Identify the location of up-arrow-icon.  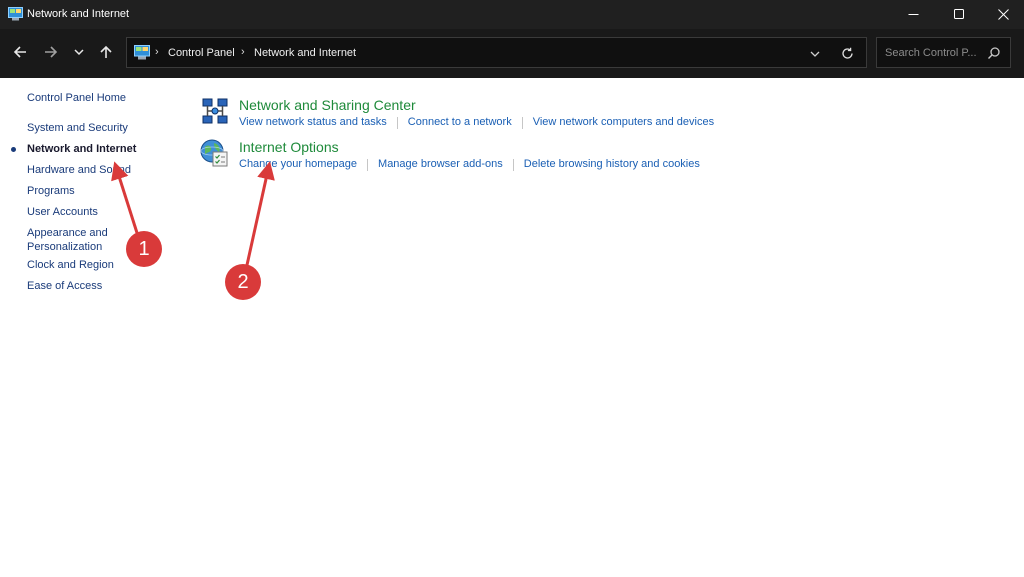
(106, 51).